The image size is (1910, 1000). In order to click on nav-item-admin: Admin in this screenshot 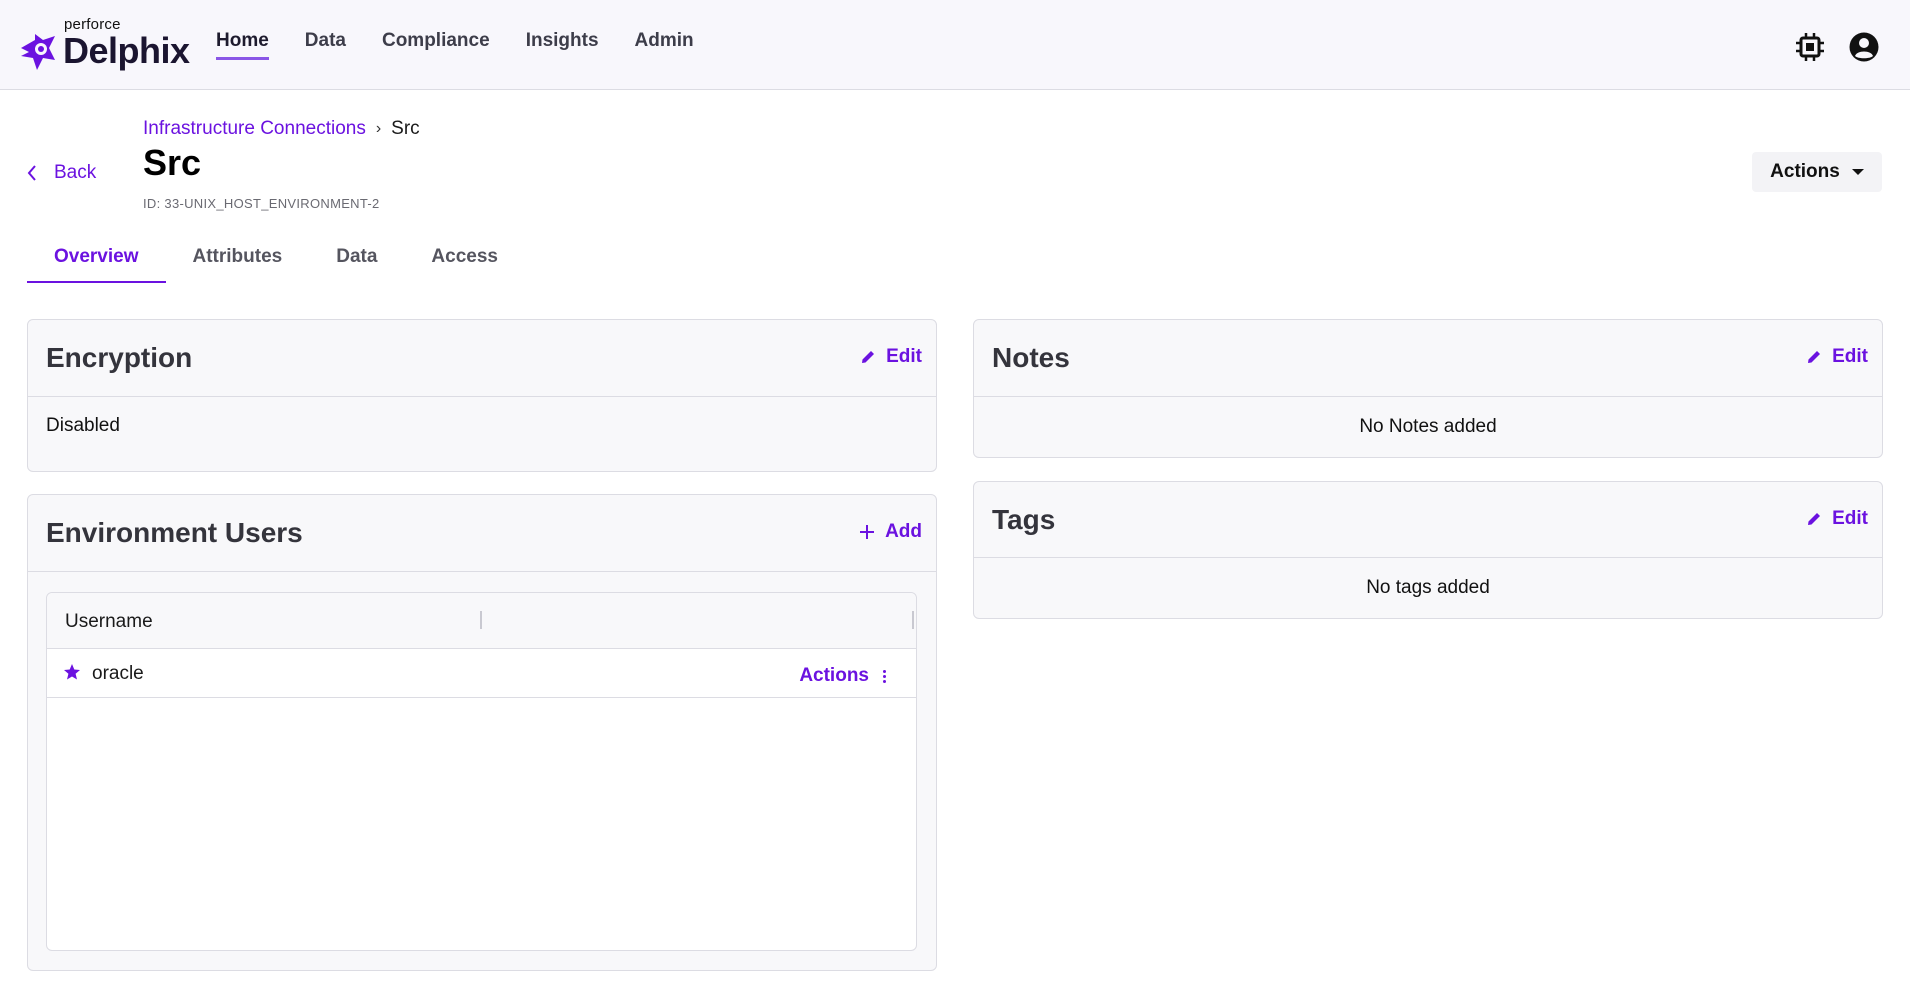, I will do `click(664, 45)`.